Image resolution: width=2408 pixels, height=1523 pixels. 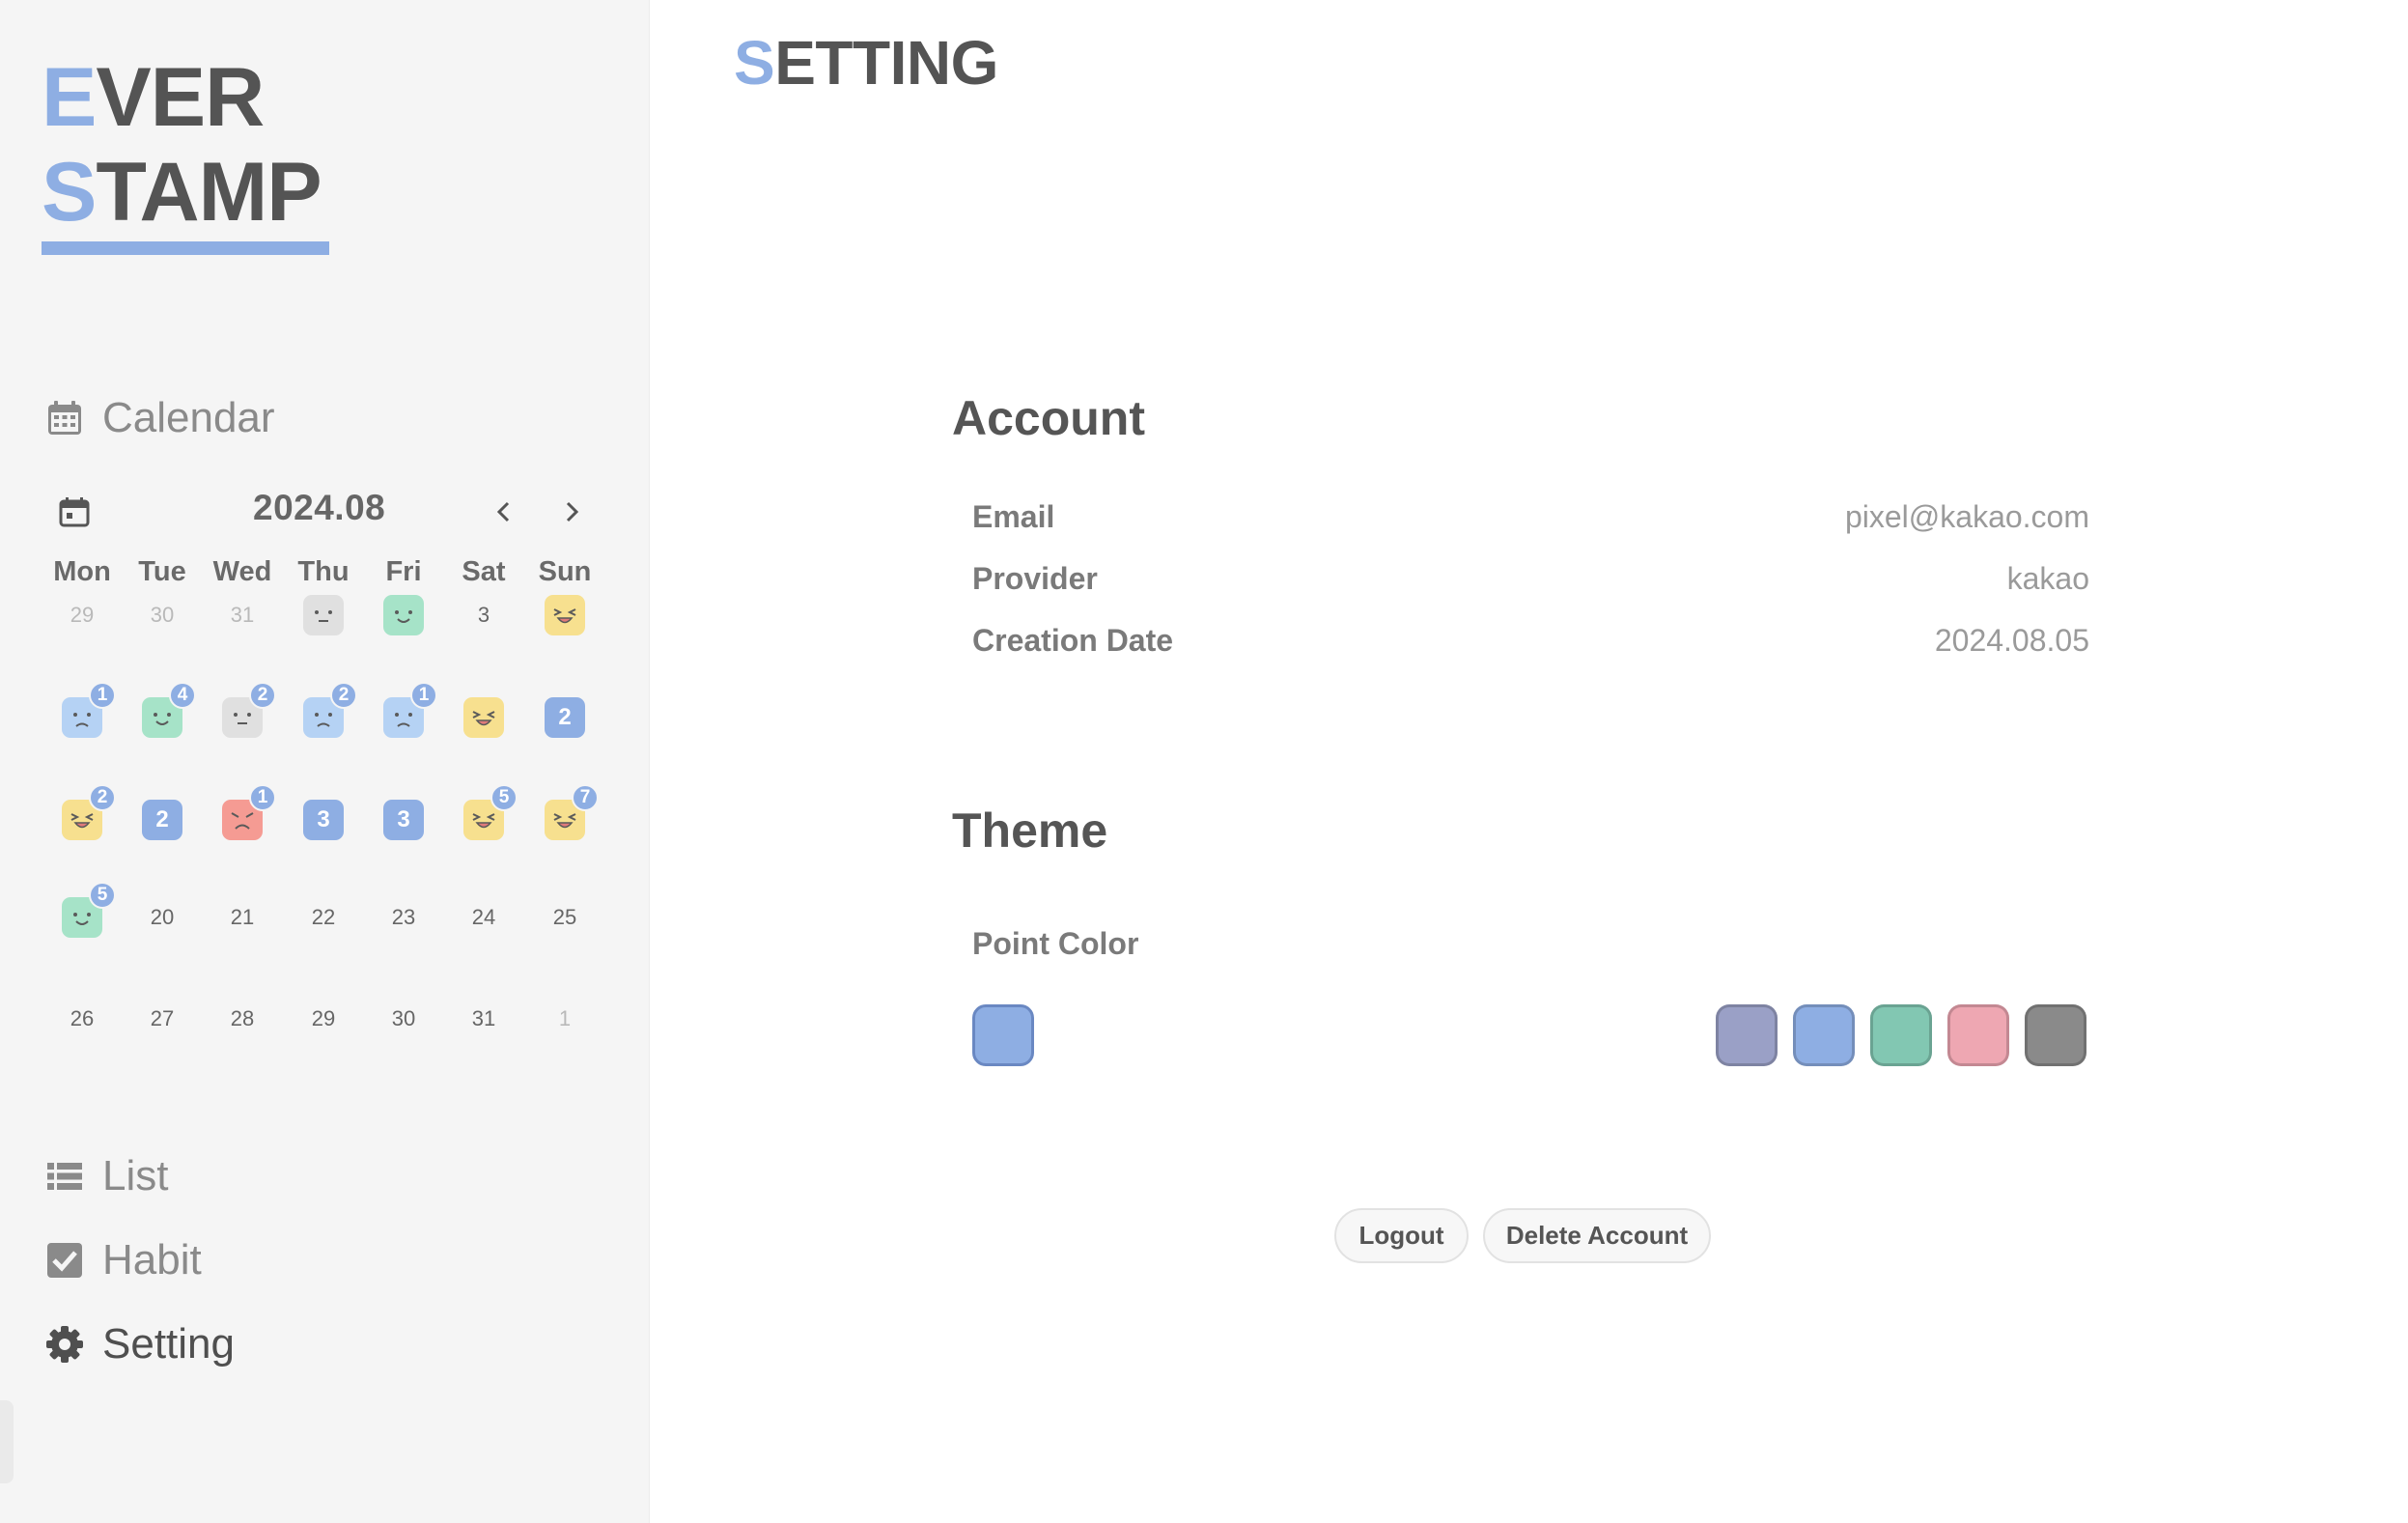 I want to click on day-number: 21, so click(x=243, y=917).